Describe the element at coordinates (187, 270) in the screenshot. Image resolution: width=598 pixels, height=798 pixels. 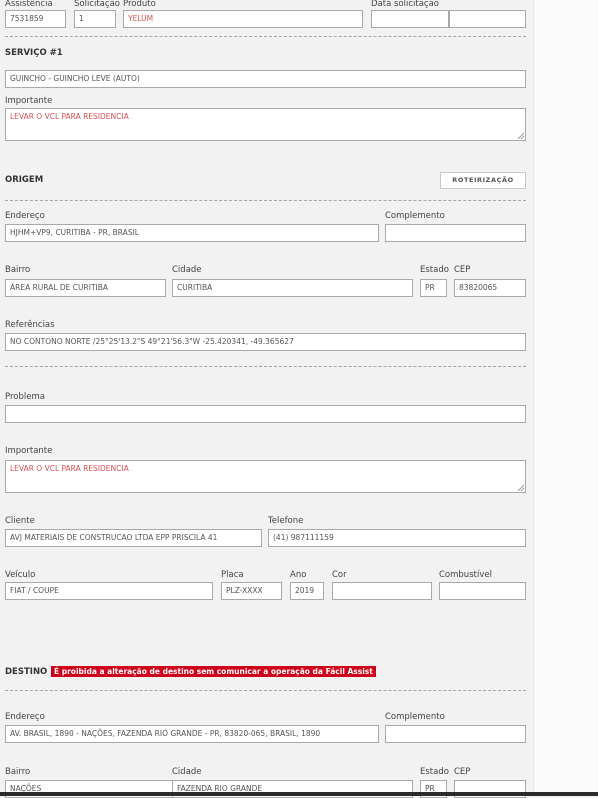
I see `origem-cidade-label: Cidade` at that location.